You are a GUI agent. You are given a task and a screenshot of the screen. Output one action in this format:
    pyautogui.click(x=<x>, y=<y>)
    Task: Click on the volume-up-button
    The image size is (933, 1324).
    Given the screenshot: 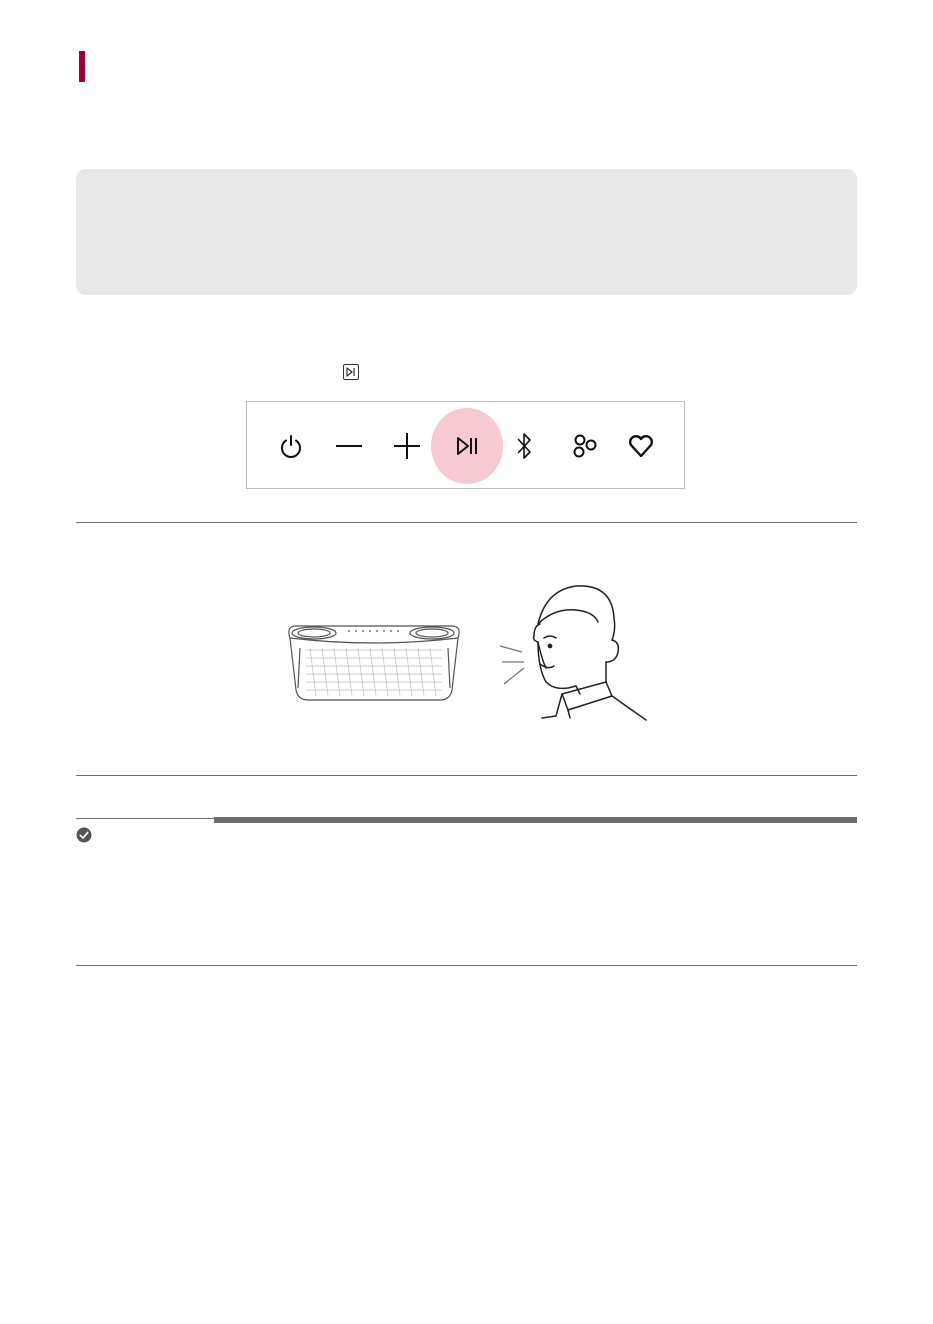 What is the action you would take?
    pyautogui.click(x=407, y=446)
    